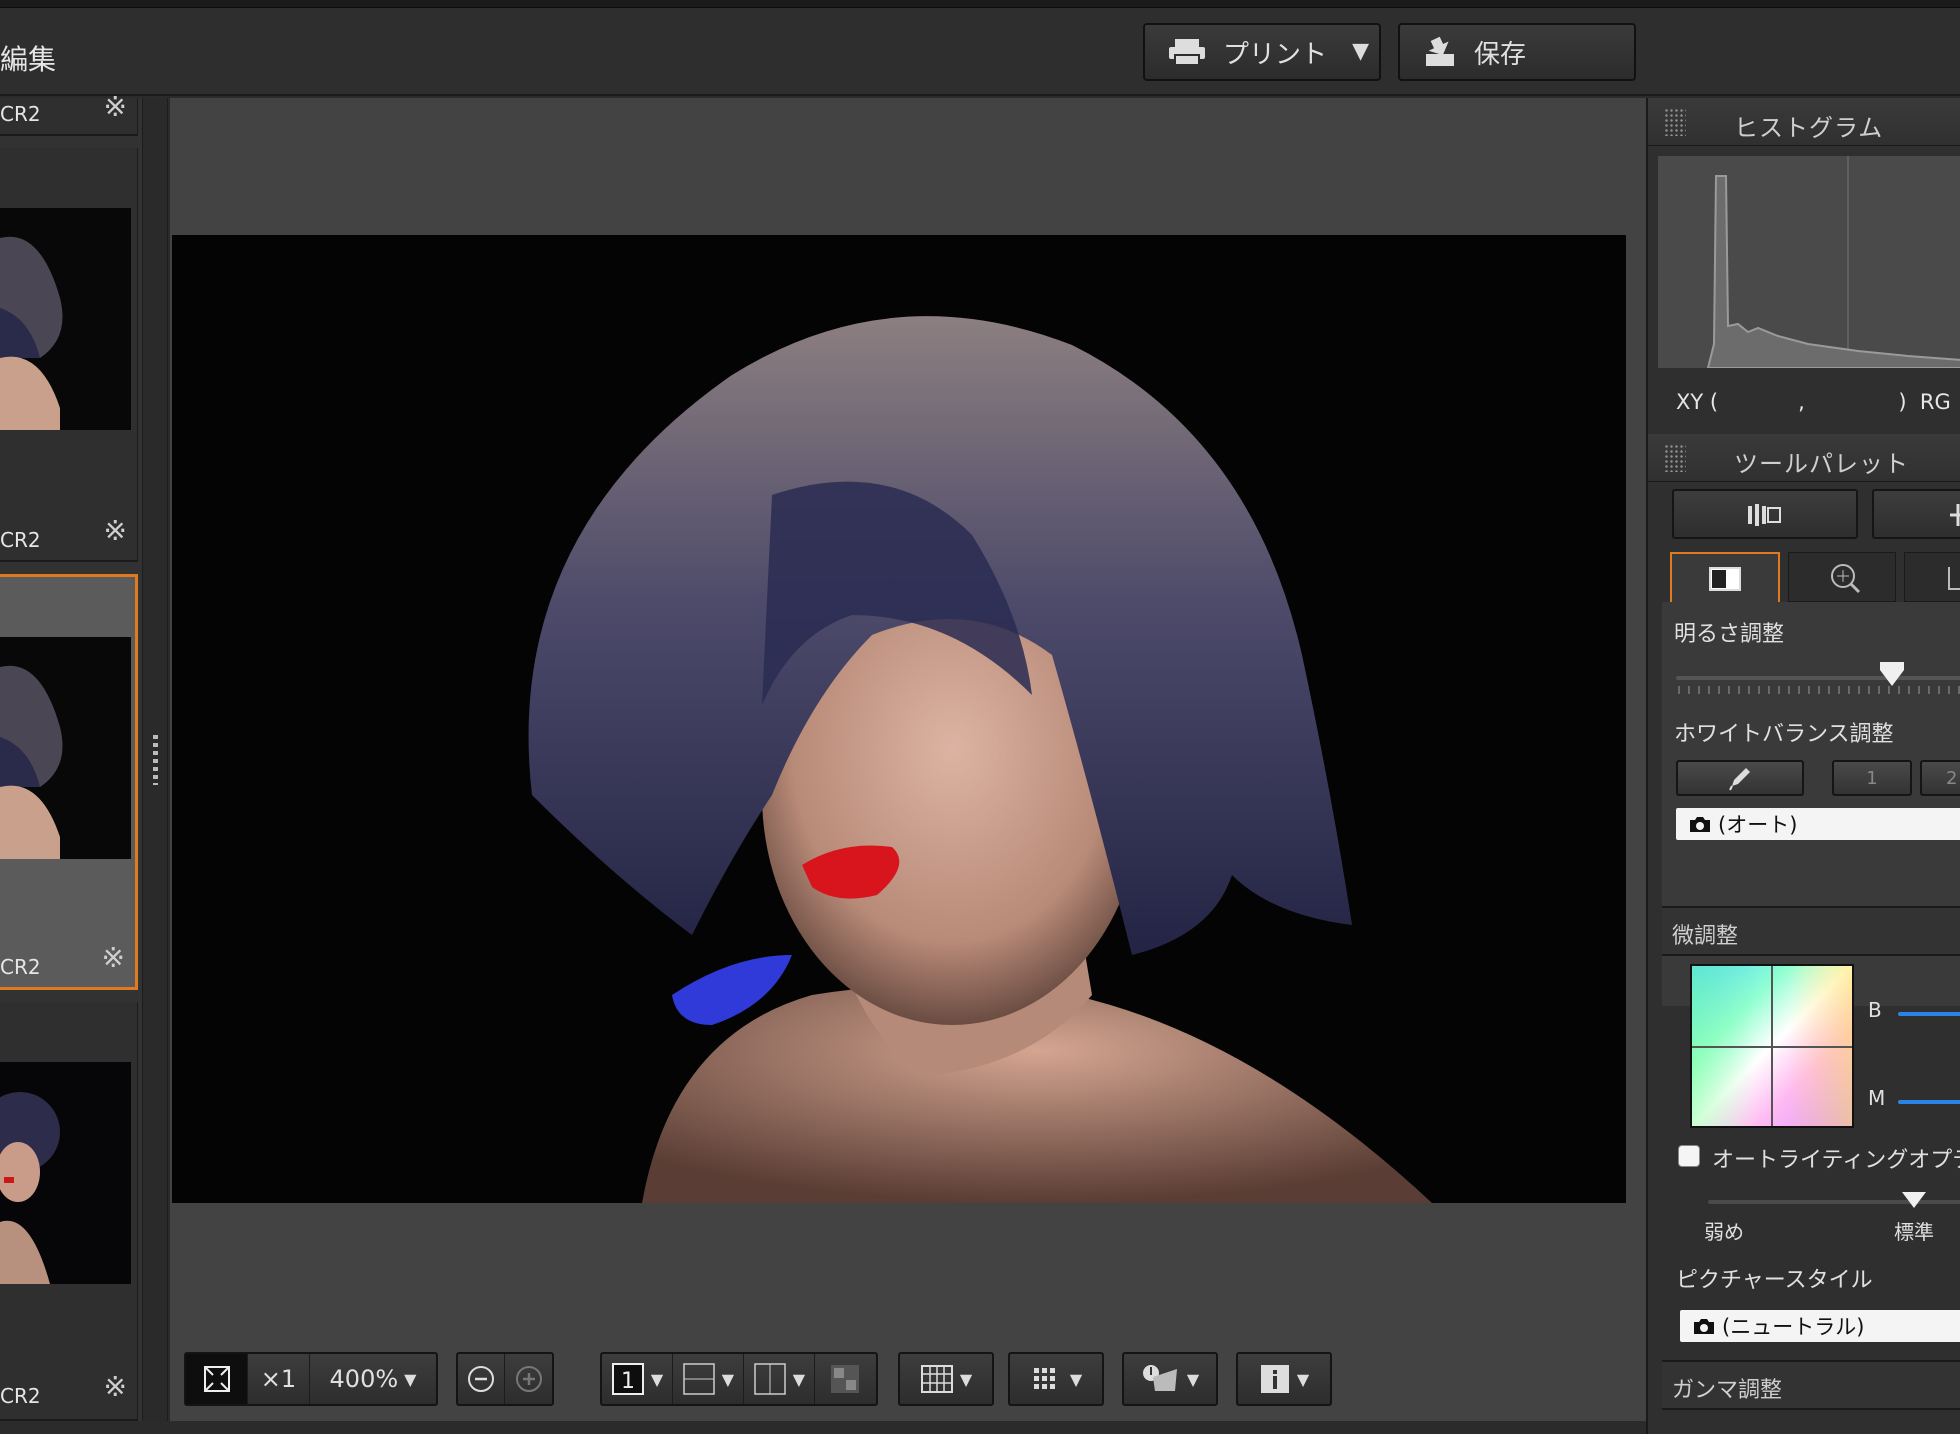 The width and height of the screenshot is (1960, 1434). Describe the element at coordinates (1811, 1385) in the screenshot. I see `gamma-adjust-header: ガンマ調整` at that location.